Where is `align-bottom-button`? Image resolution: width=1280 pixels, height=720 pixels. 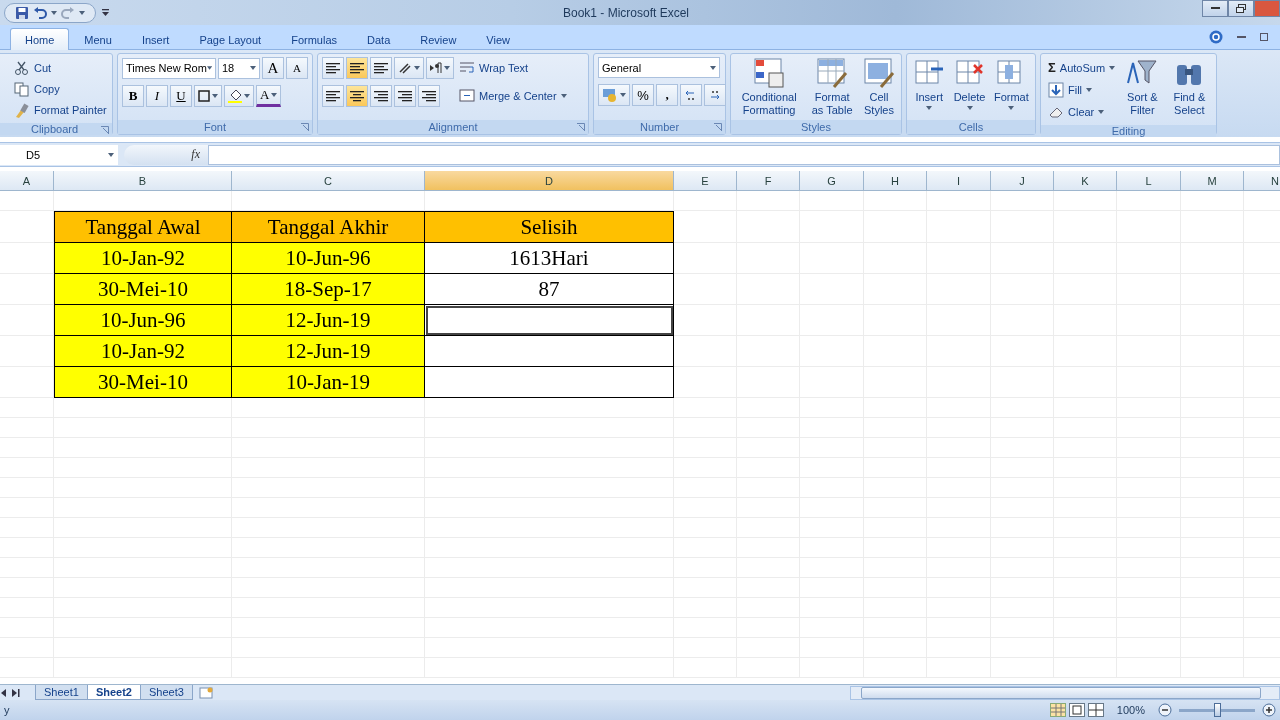 align-bottom-button is located at coordinates (381, 68).